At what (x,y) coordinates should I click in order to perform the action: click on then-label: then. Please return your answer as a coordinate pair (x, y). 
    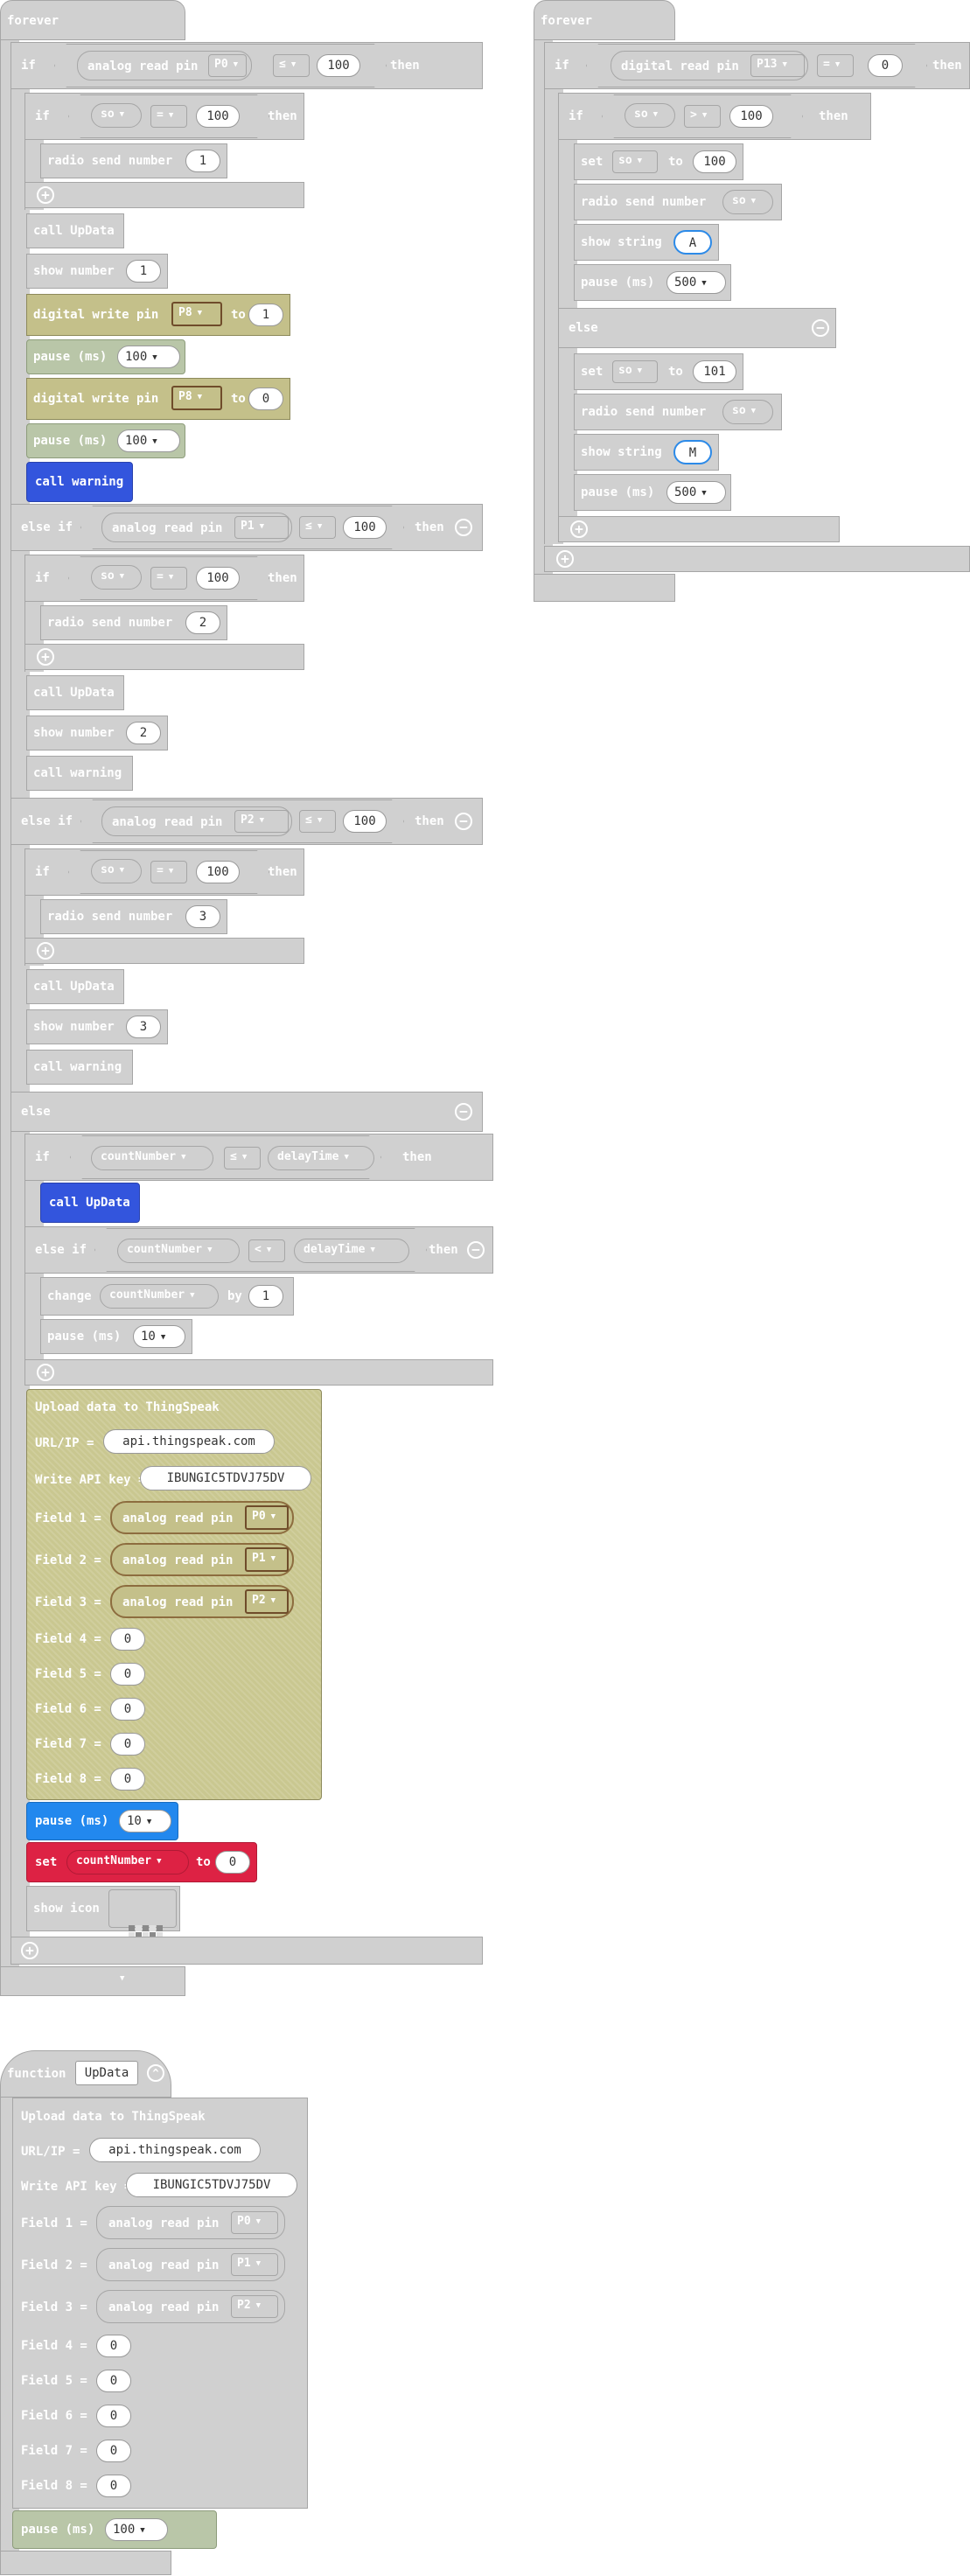
    Looking at the image, I should click on (947, 66).